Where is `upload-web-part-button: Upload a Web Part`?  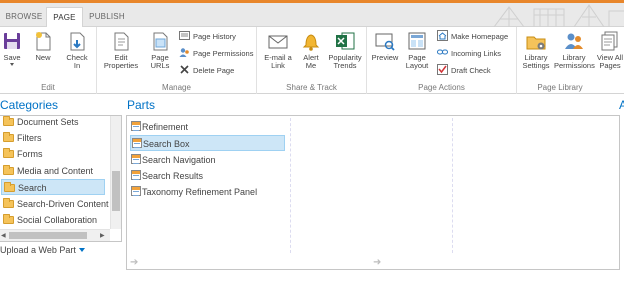 upload-web-part-button: Upload a Web Part is located at coordinates (42, 250).